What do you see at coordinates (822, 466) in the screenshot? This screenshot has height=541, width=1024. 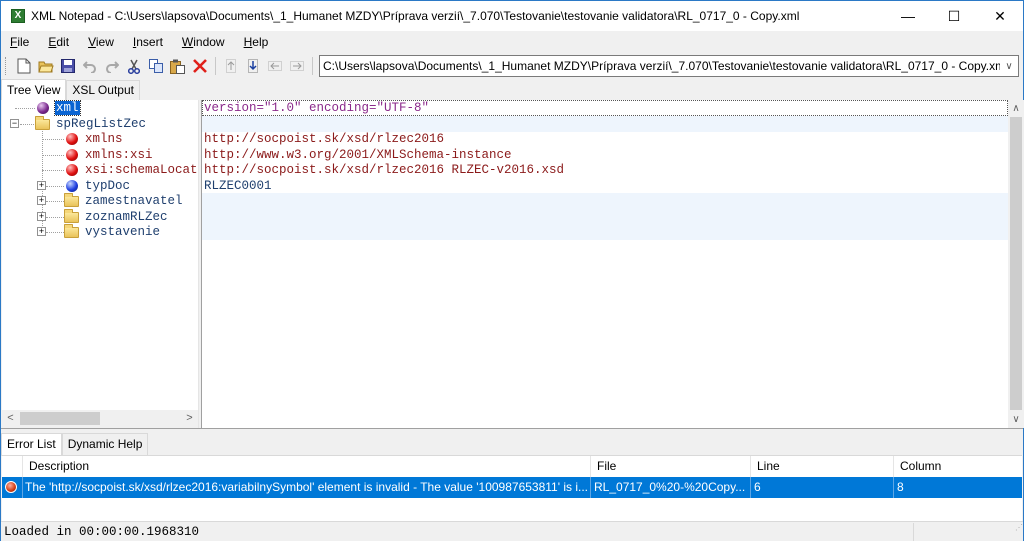 I see `column-header-line: Line` at bounding box center [822, 466].